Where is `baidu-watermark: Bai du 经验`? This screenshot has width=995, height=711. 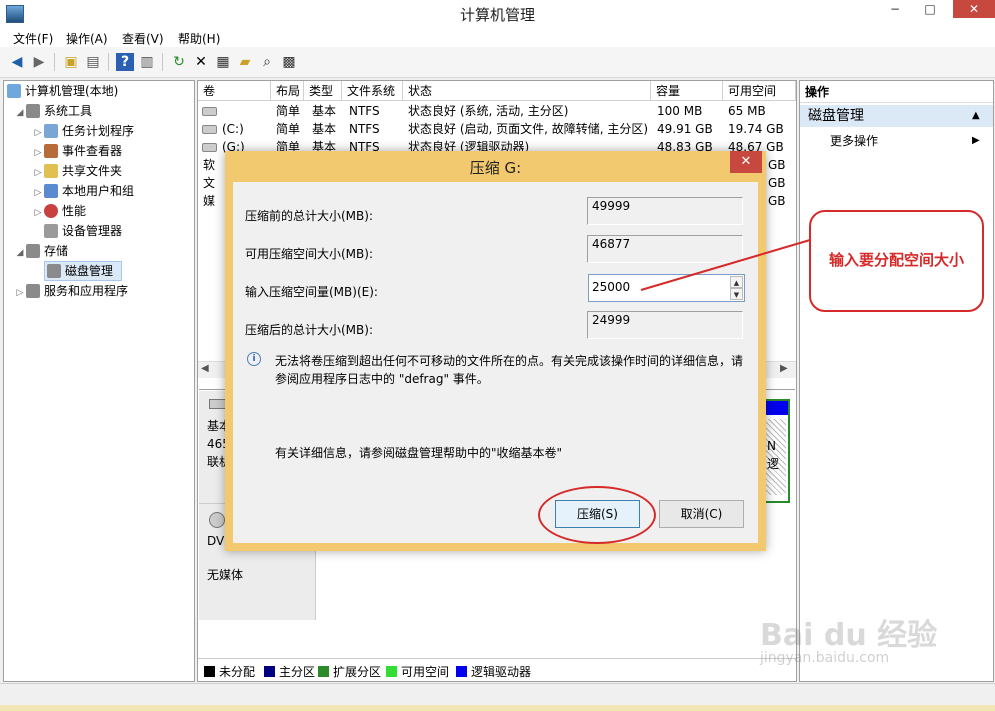 baidu-watermark: Bai du 经验 is located at coordinates (849, 635).